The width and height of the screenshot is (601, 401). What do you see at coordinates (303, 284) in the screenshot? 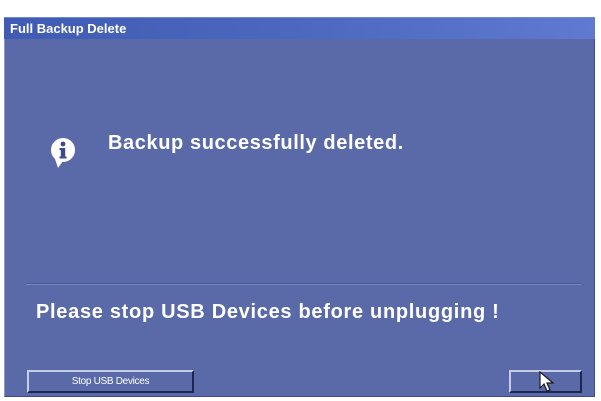
I see `divider` at bounding box center [303, 284].